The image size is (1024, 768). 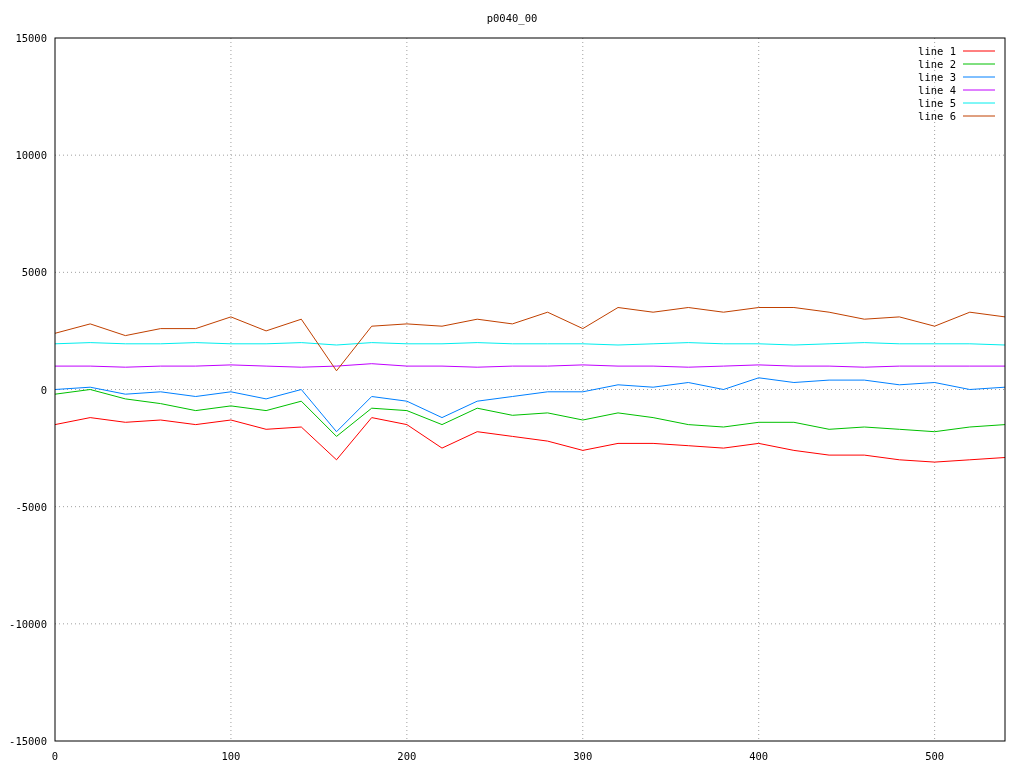 What do you see at coordinates (937, 51) in the screenshot?
I see `legend-label: line 1` at bounding box center [937, 51].